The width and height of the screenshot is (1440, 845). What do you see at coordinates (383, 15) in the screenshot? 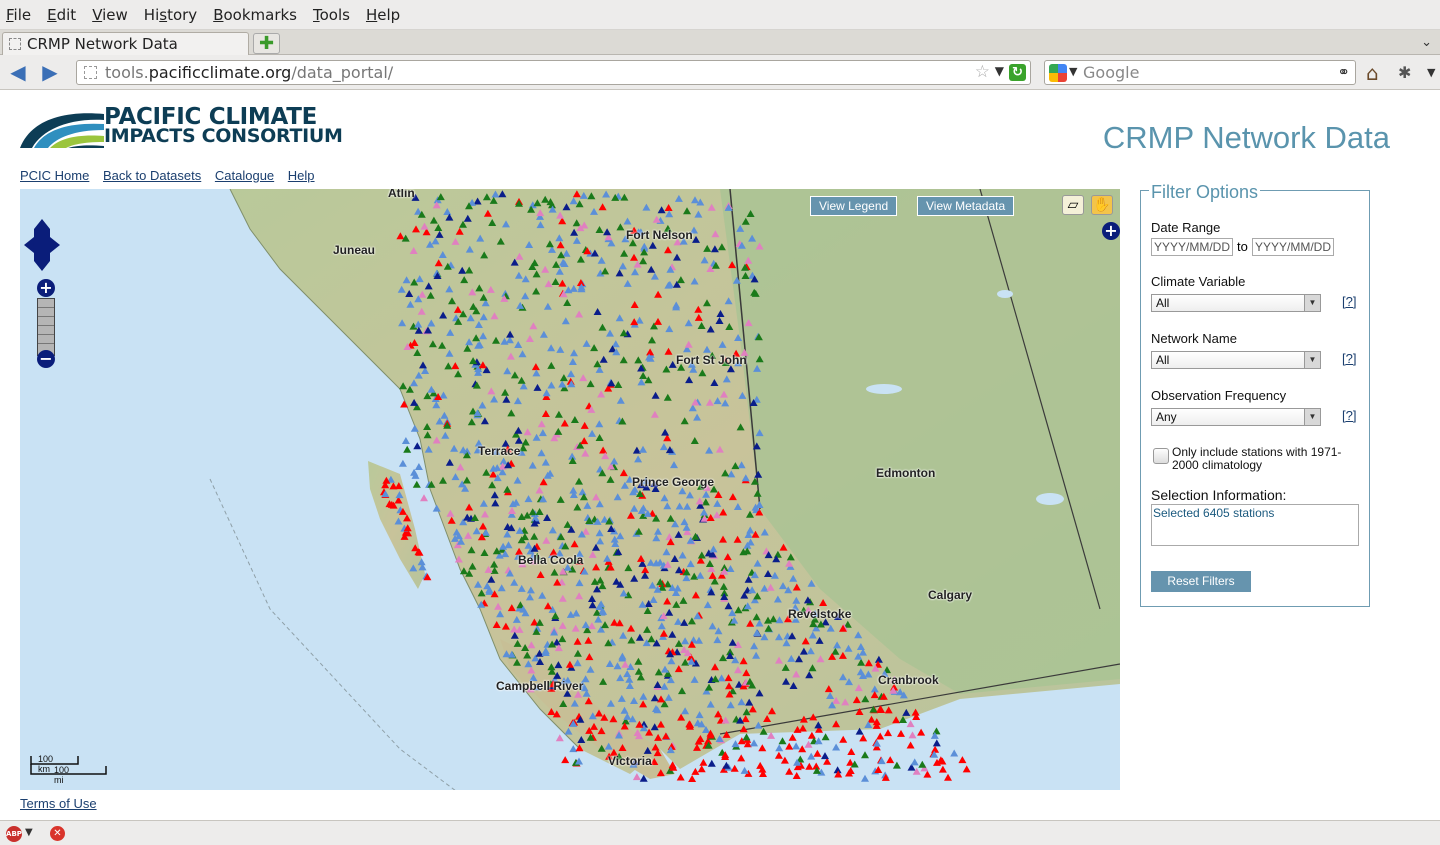
I see `menu-help: Help` at bounding box center [383, 15].